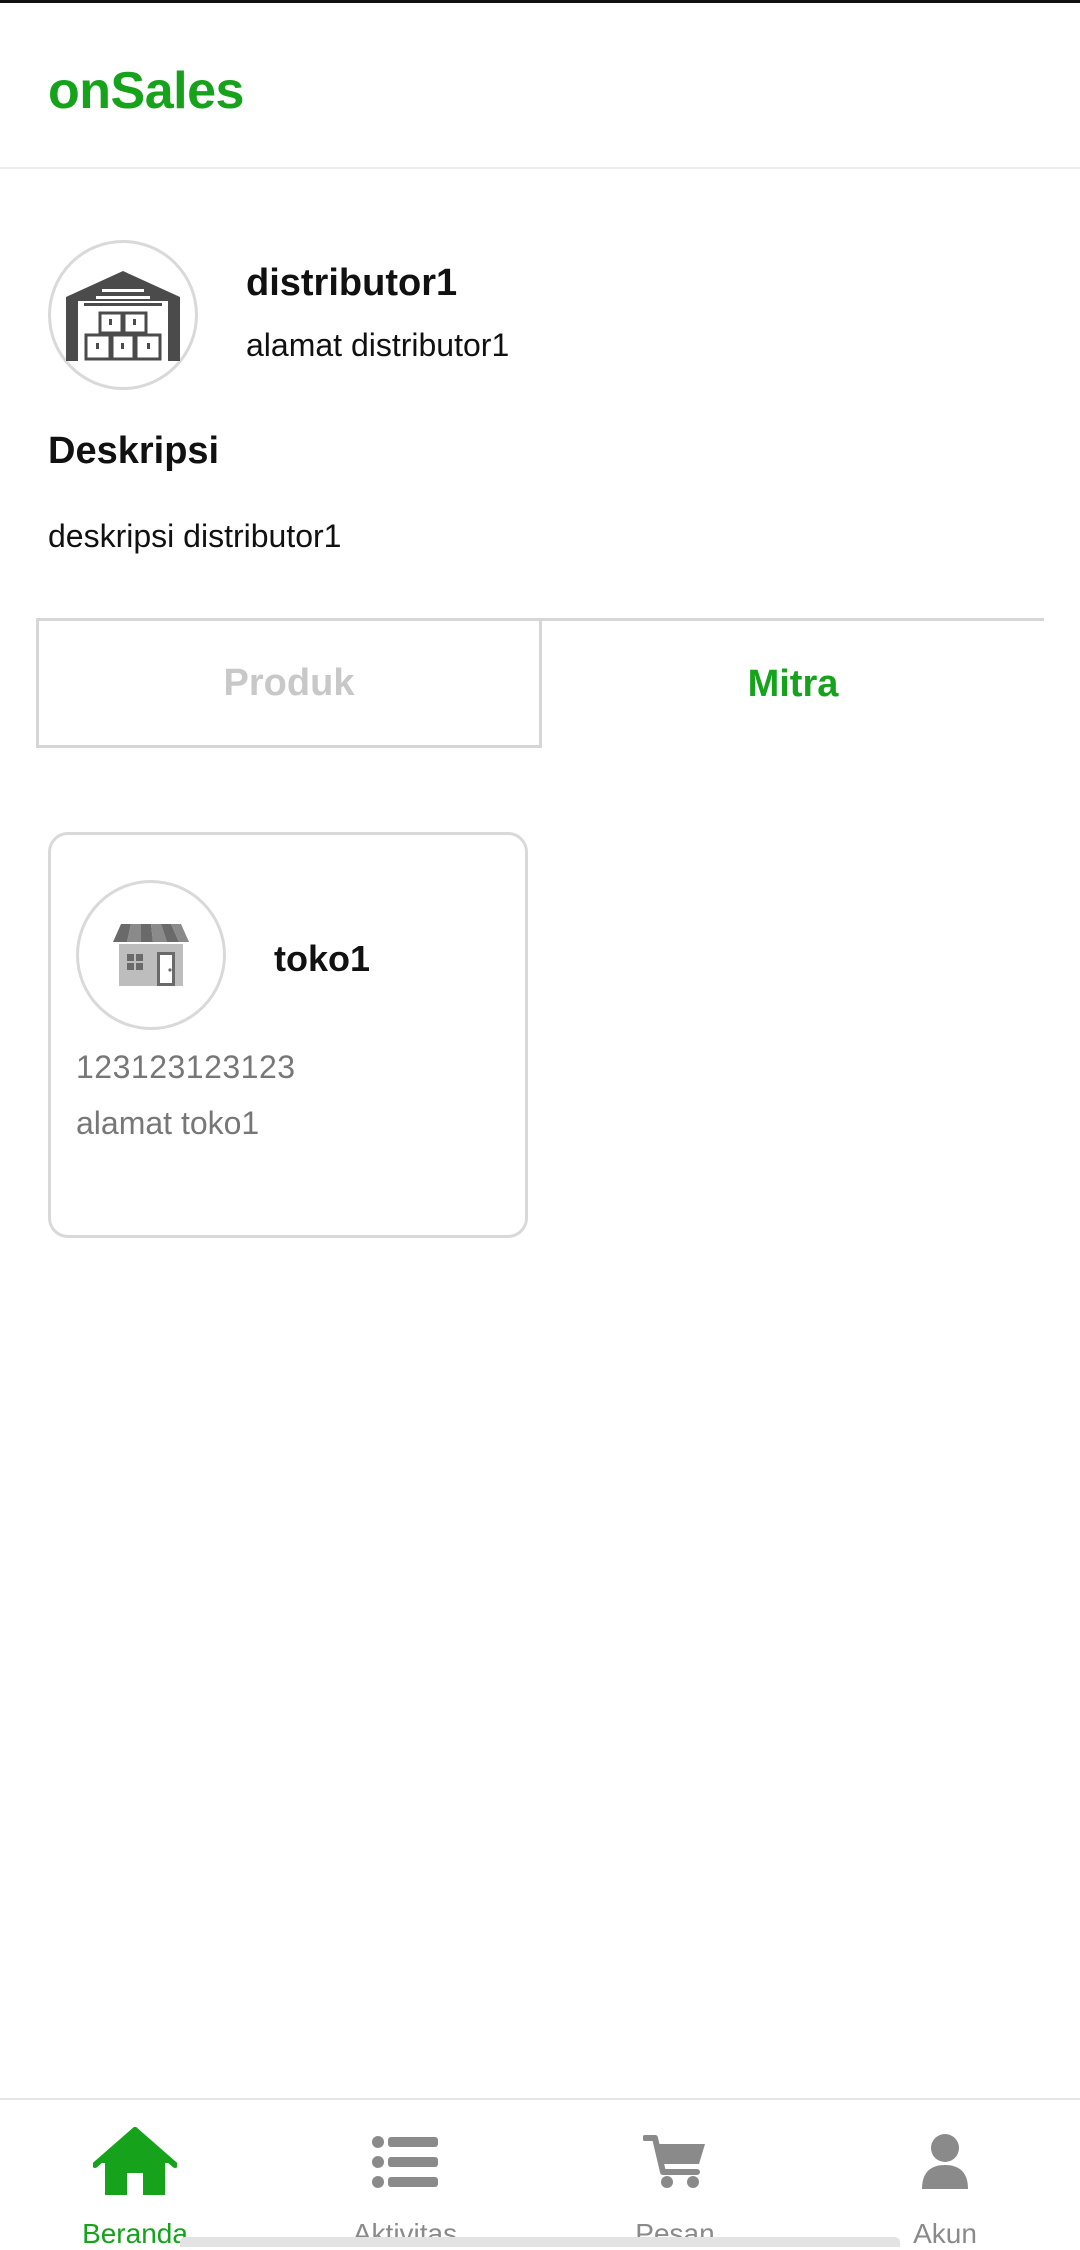 This screenshot has width=1080, height=2250. I want to click on home-icon, so click(135, 2162).